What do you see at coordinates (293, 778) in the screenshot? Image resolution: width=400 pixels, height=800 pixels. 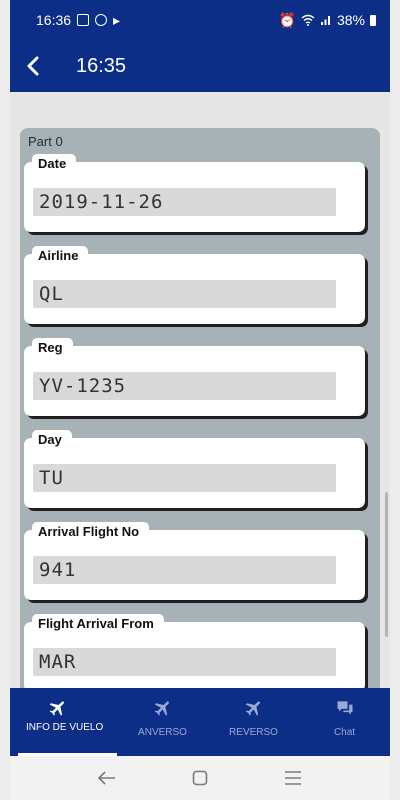 I see `recents-icon` at bounding box center [293, 778].